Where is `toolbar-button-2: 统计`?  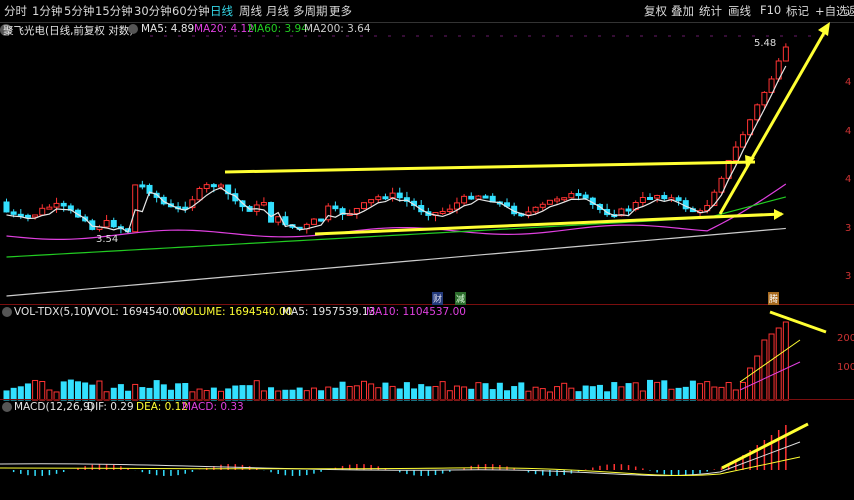 toolbar-button-2: 统计 is located at coordinates (710, 11).